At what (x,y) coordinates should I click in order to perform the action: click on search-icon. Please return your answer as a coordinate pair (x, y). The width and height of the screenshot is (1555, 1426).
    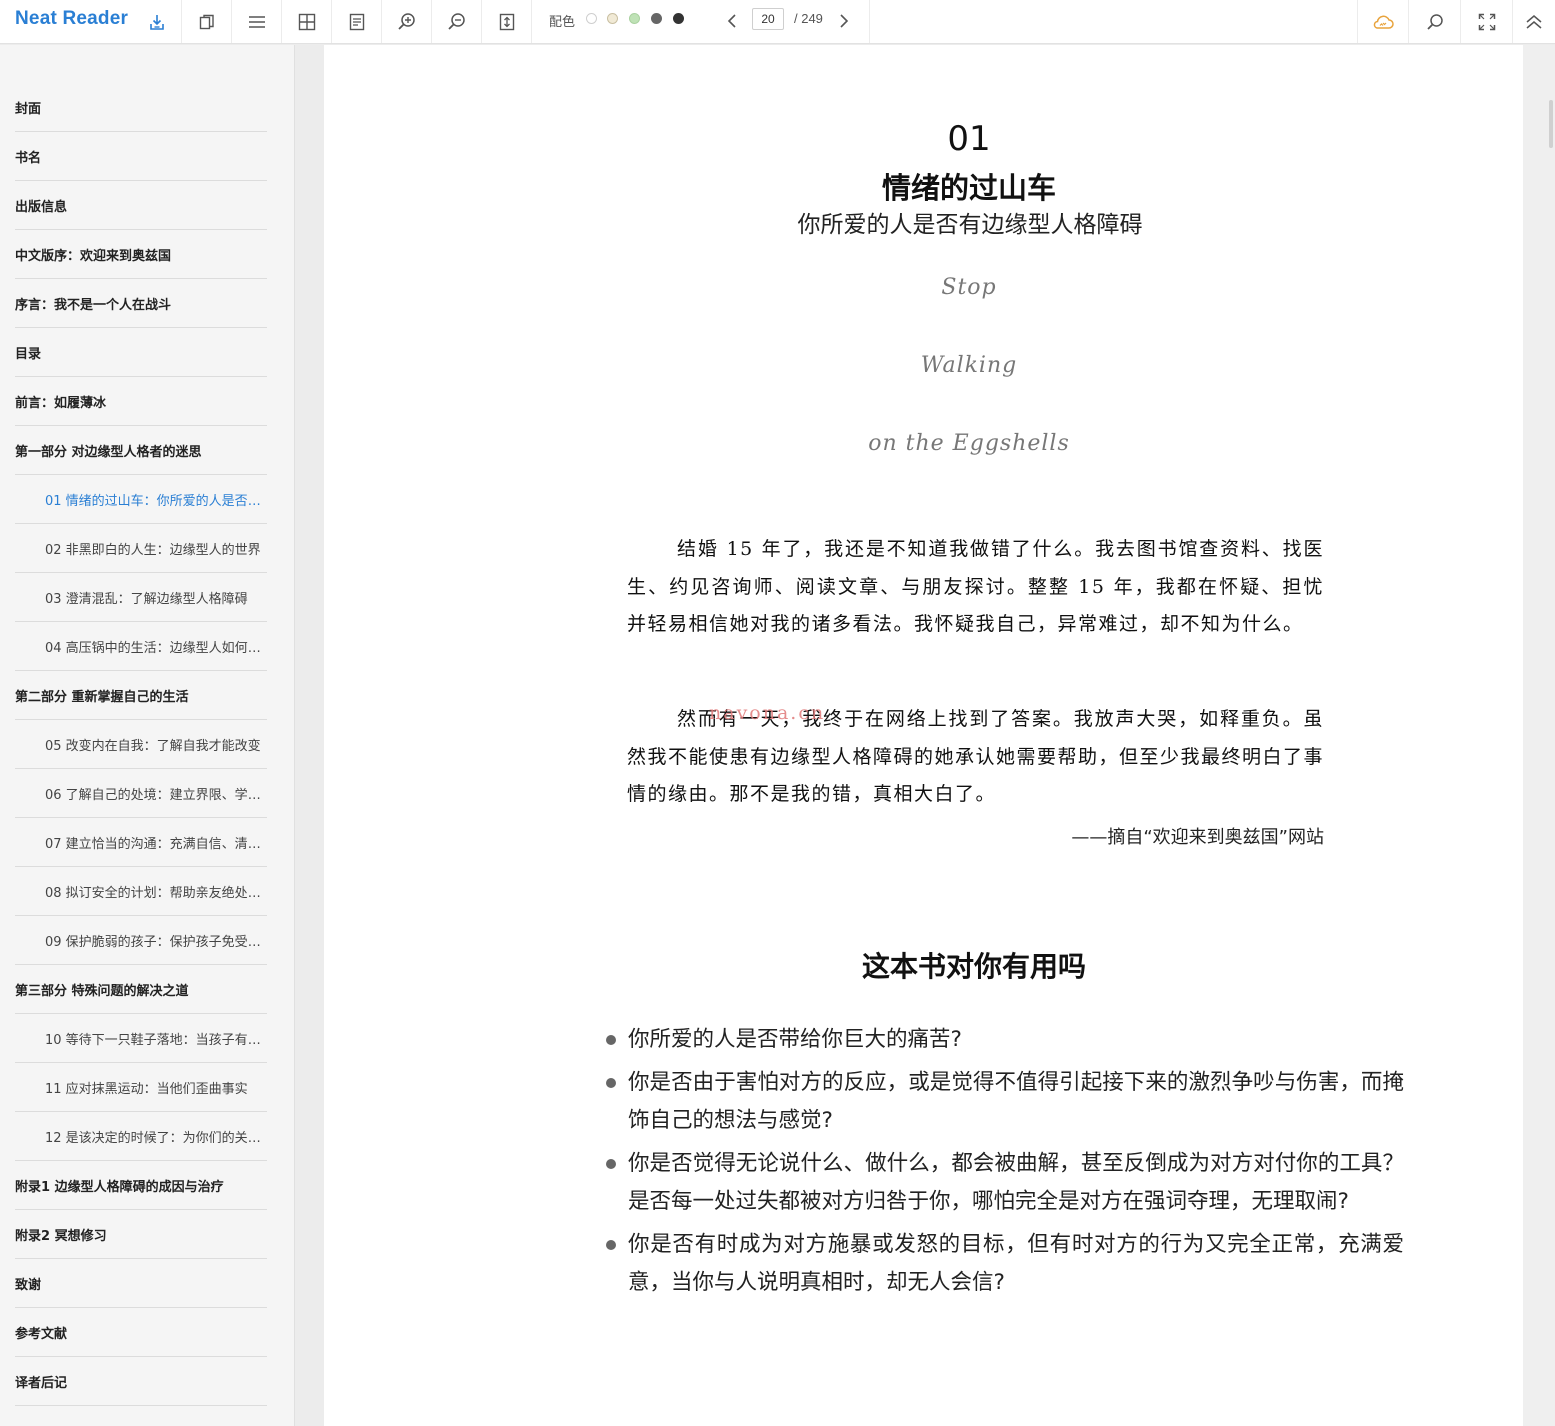
    Looking at the image, I should click on (1434, 21).